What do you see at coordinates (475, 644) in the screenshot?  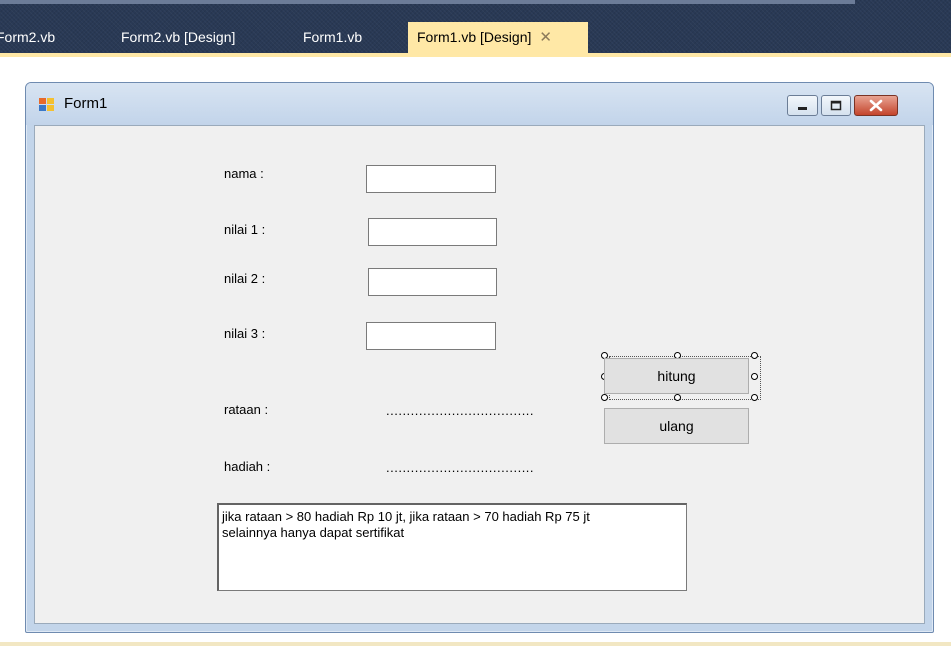 I see `designer-bottom-border` at bounding box center [475, 644].